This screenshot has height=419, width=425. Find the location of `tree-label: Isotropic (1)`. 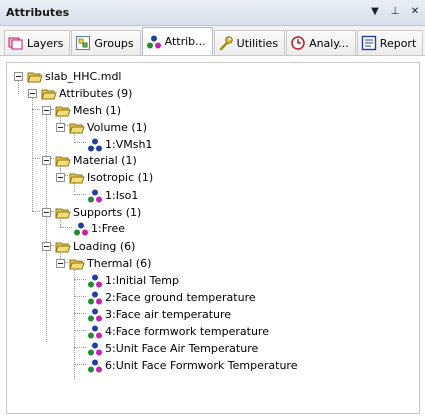

tree-label: Isotropic (1) is located at coordinates (120, 177).